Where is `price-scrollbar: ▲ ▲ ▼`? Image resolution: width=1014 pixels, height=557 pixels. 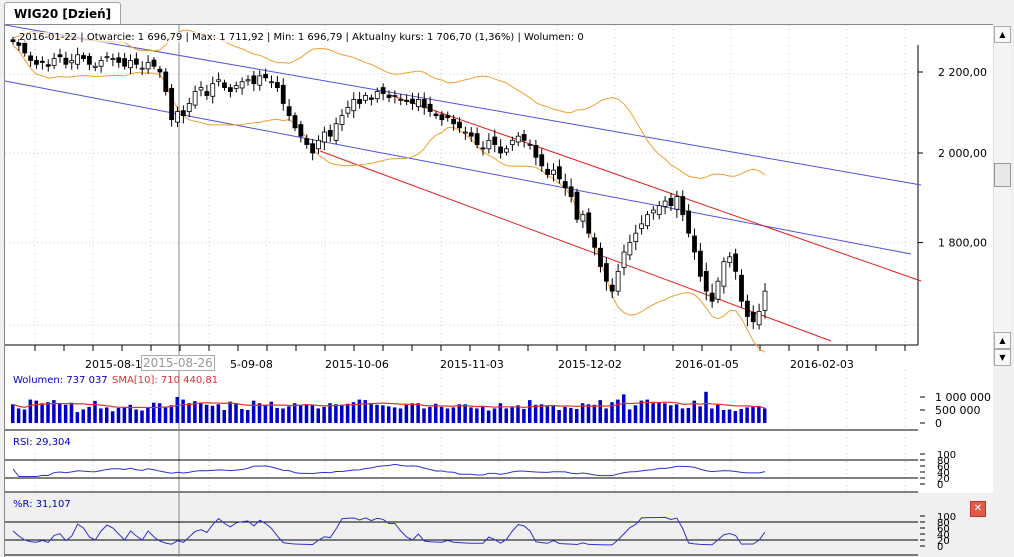 price-scrollbar: ▲ ▲ ▼ is located at coordinates (1002, 195).